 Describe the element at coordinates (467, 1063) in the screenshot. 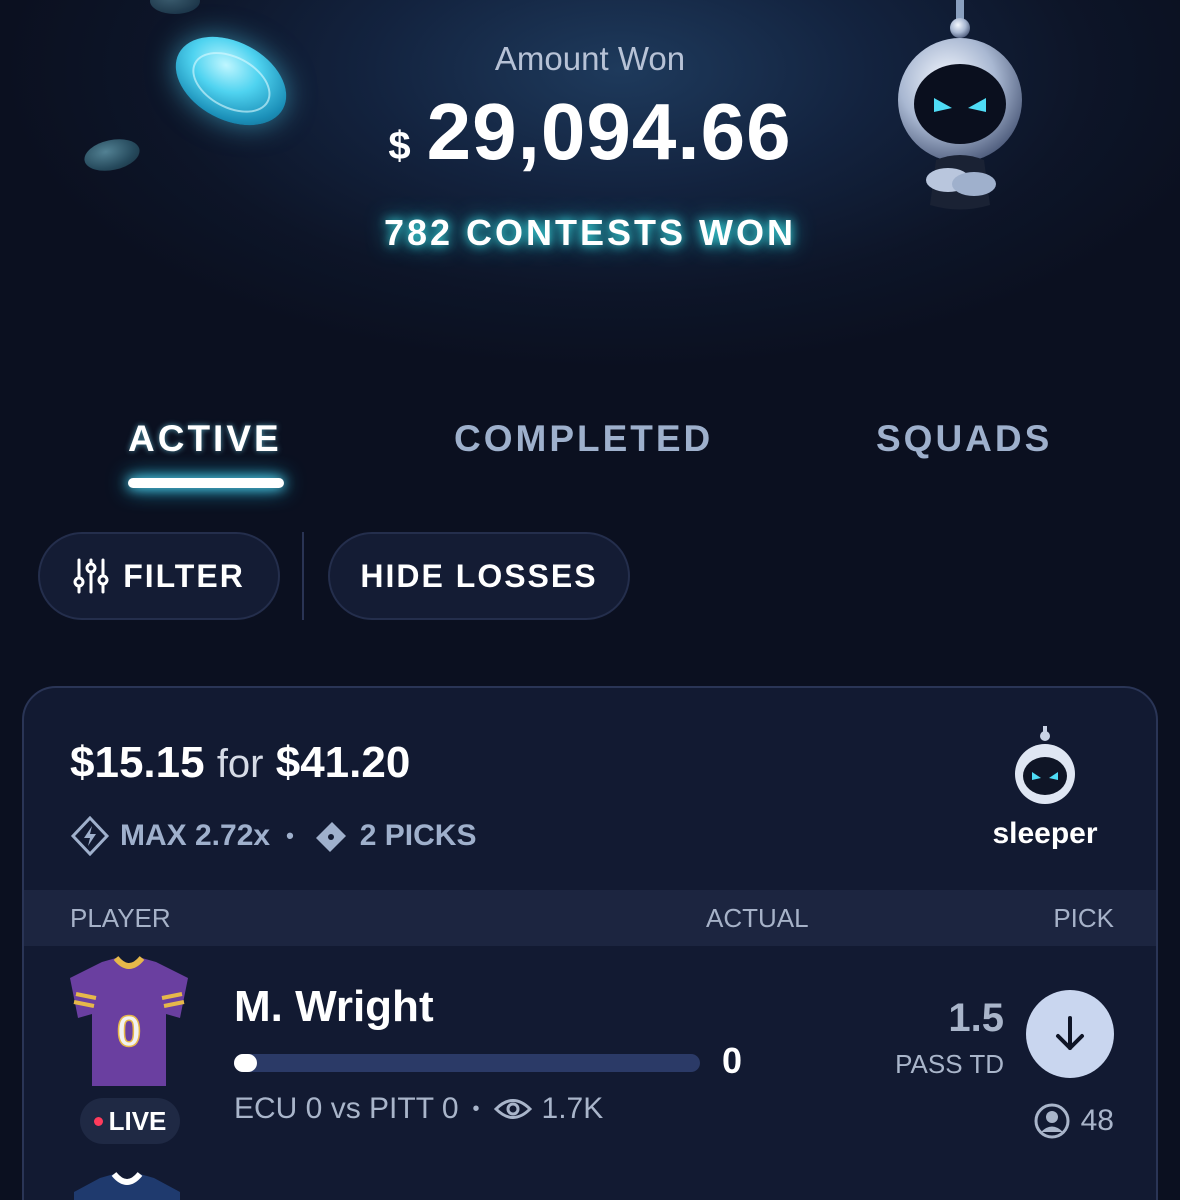

I see `stat-progress-bar` at that location.